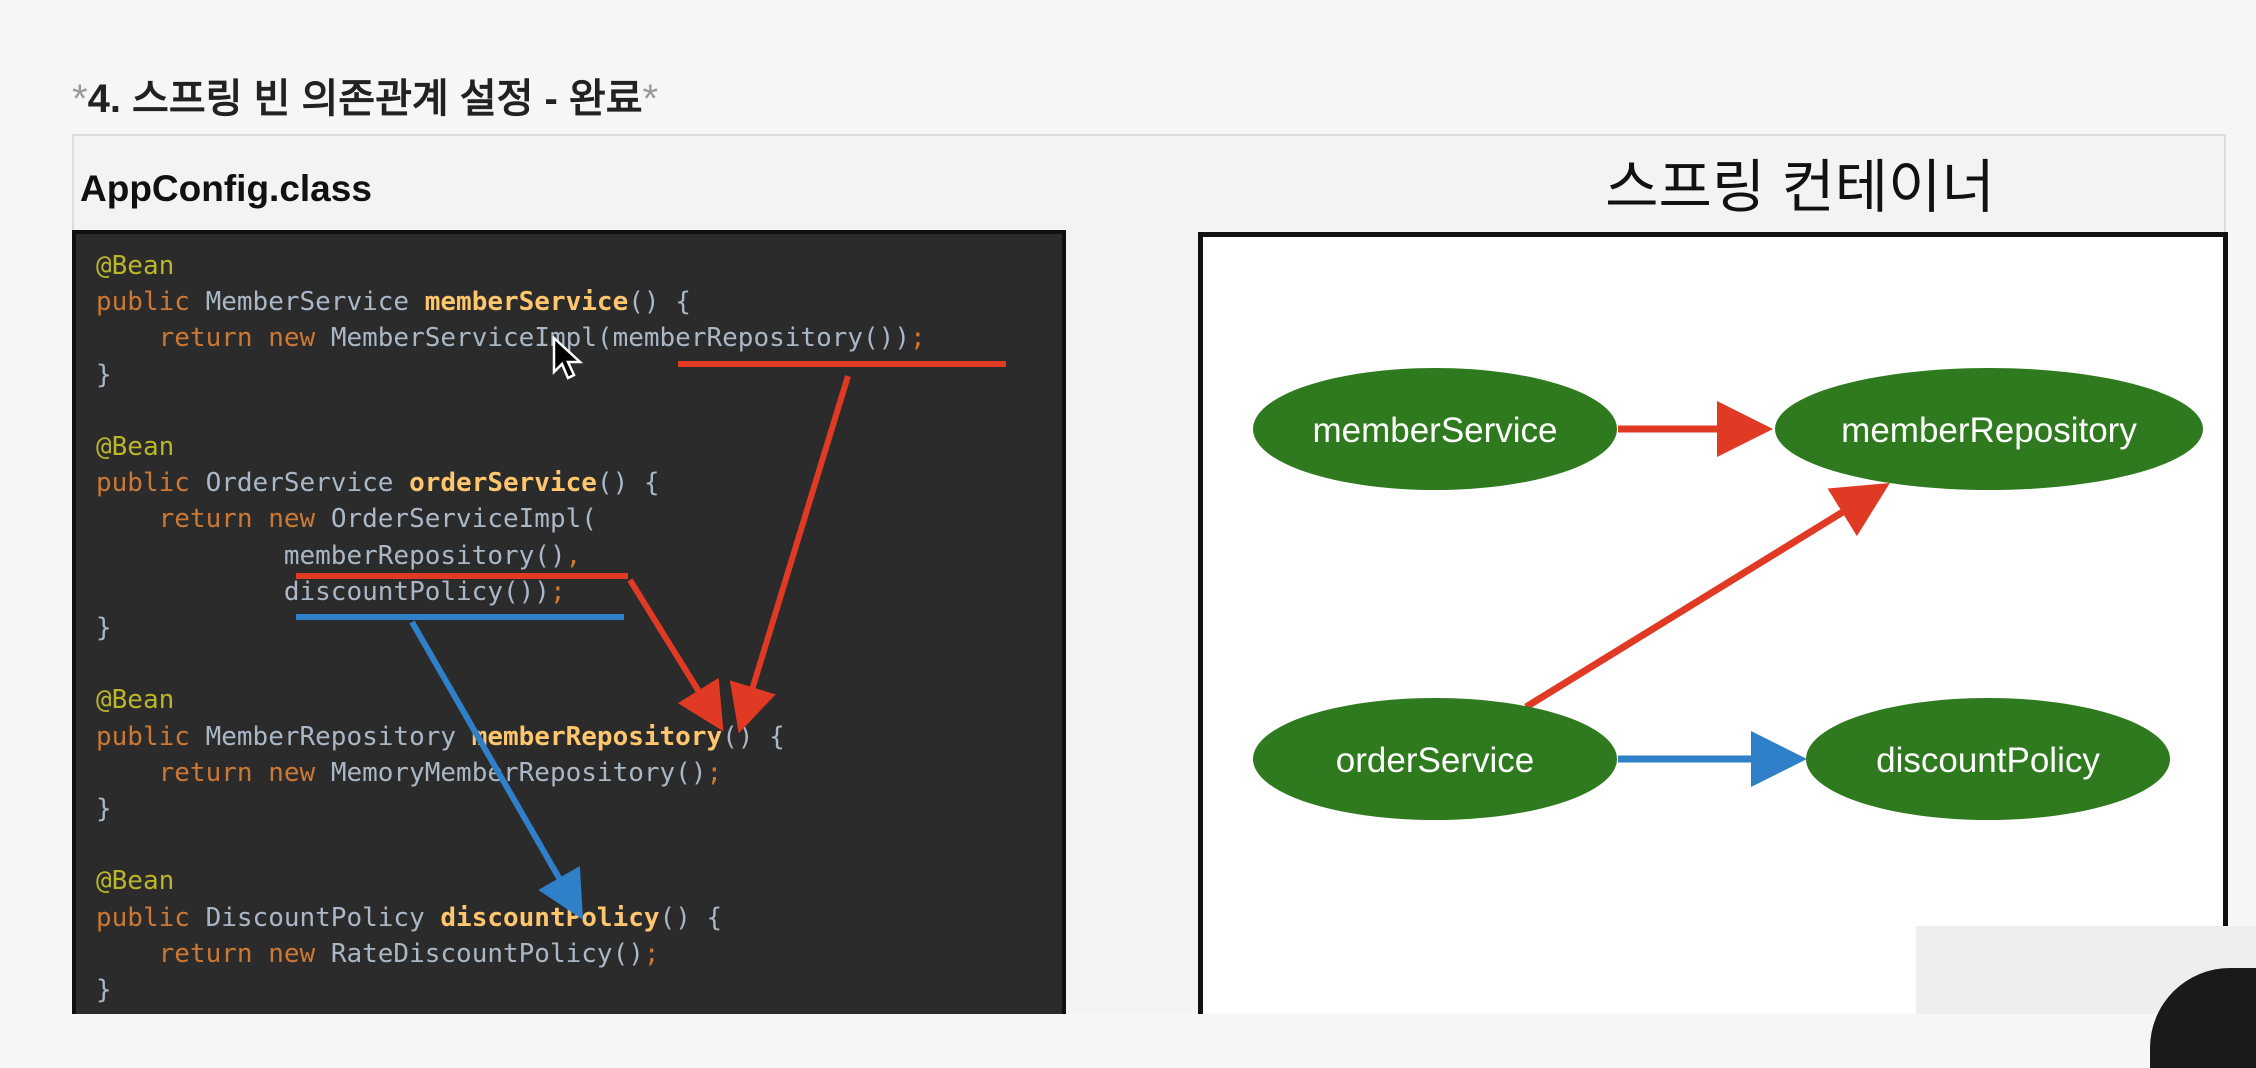 The height and width of the screenshot is (1068, 2256). I want to click on code-token: memberRepository(), so click(331, 555).